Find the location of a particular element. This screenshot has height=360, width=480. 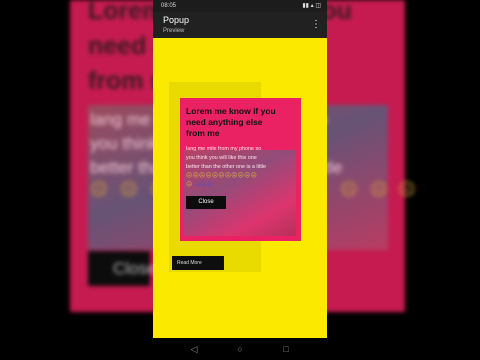

status-bar: 08:05 ▮▮ ▴ ◫ is located at coordinates (240, 6).